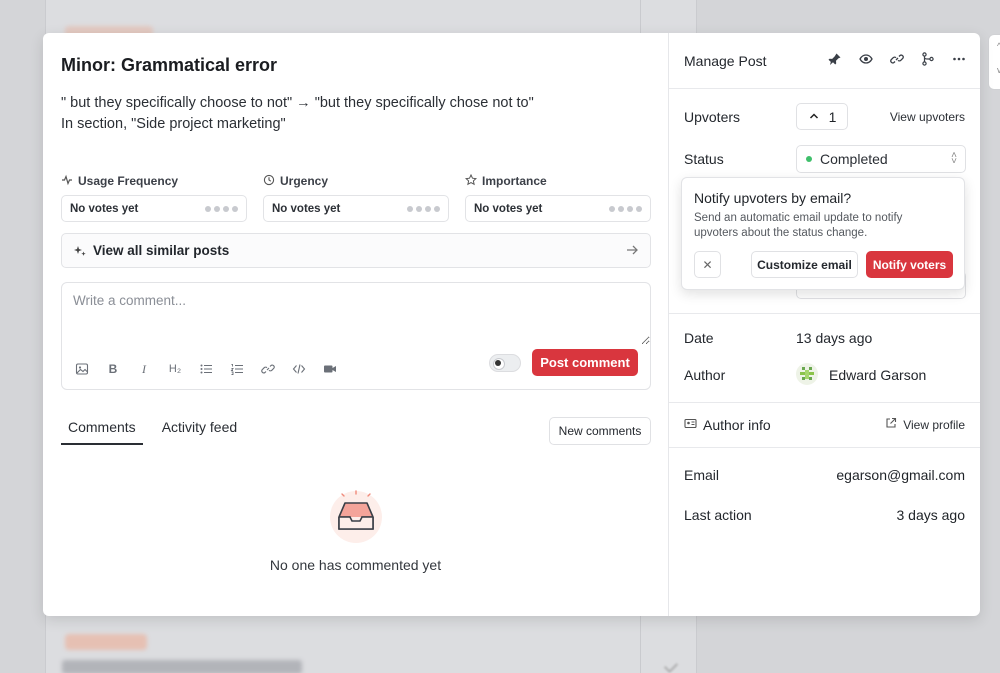 This screenshot has height=673, width=1000. Describe the element at coordinates (822, 116) in the screenshot. I see `upvote-button: 1` at that location.